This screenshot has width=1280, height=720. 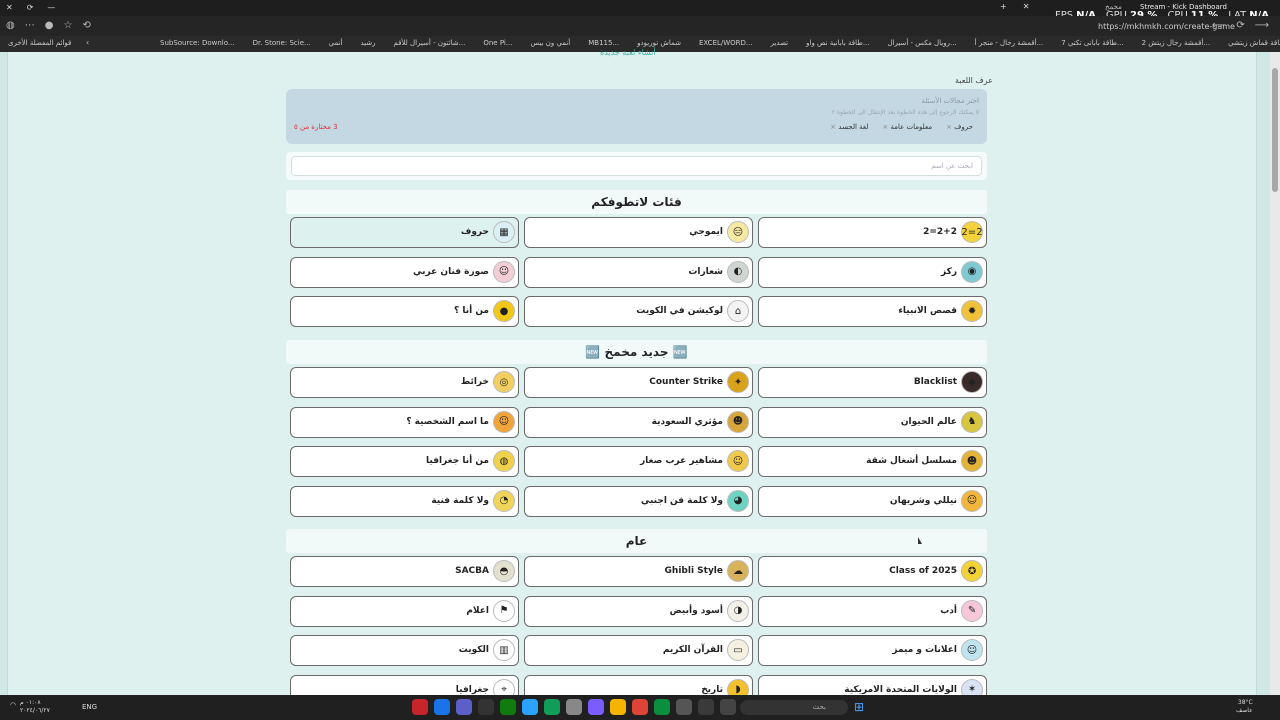 I want to click on bookmarks-folder: قوائم المفضلة الأخرى, so click(x=39, y=43).